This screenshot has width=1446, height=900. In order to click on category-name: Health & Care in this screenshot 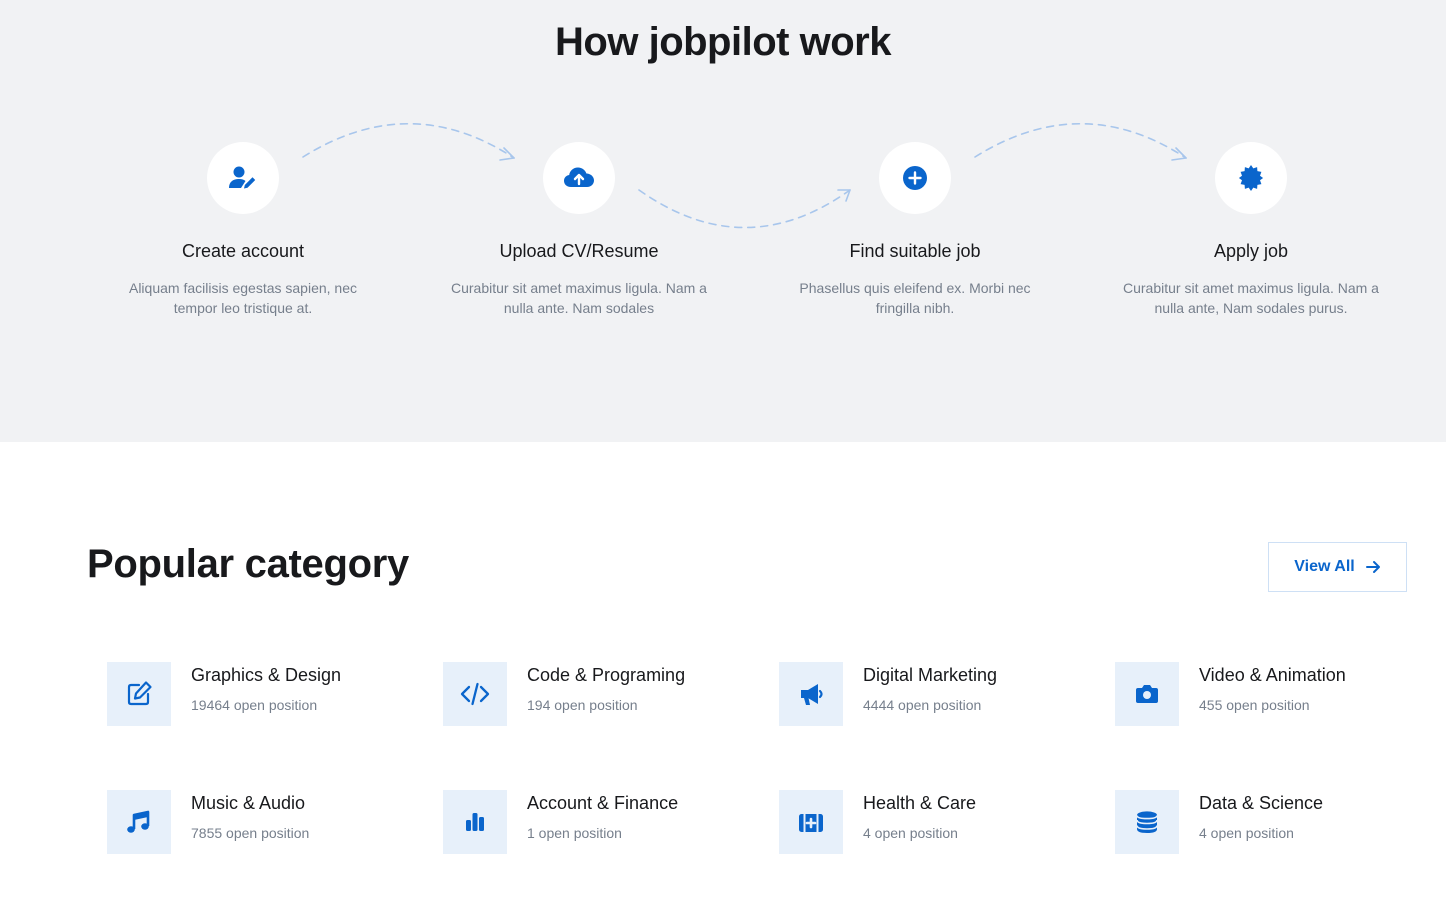, I will do `click(920, 803)`.